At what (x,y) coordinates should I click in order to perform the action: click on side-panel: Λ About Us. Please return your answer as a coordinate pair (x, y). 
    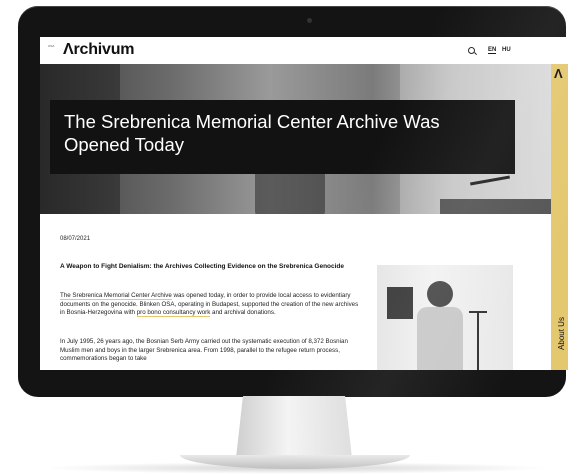
    Looking at the image, I should click on (559, 217).